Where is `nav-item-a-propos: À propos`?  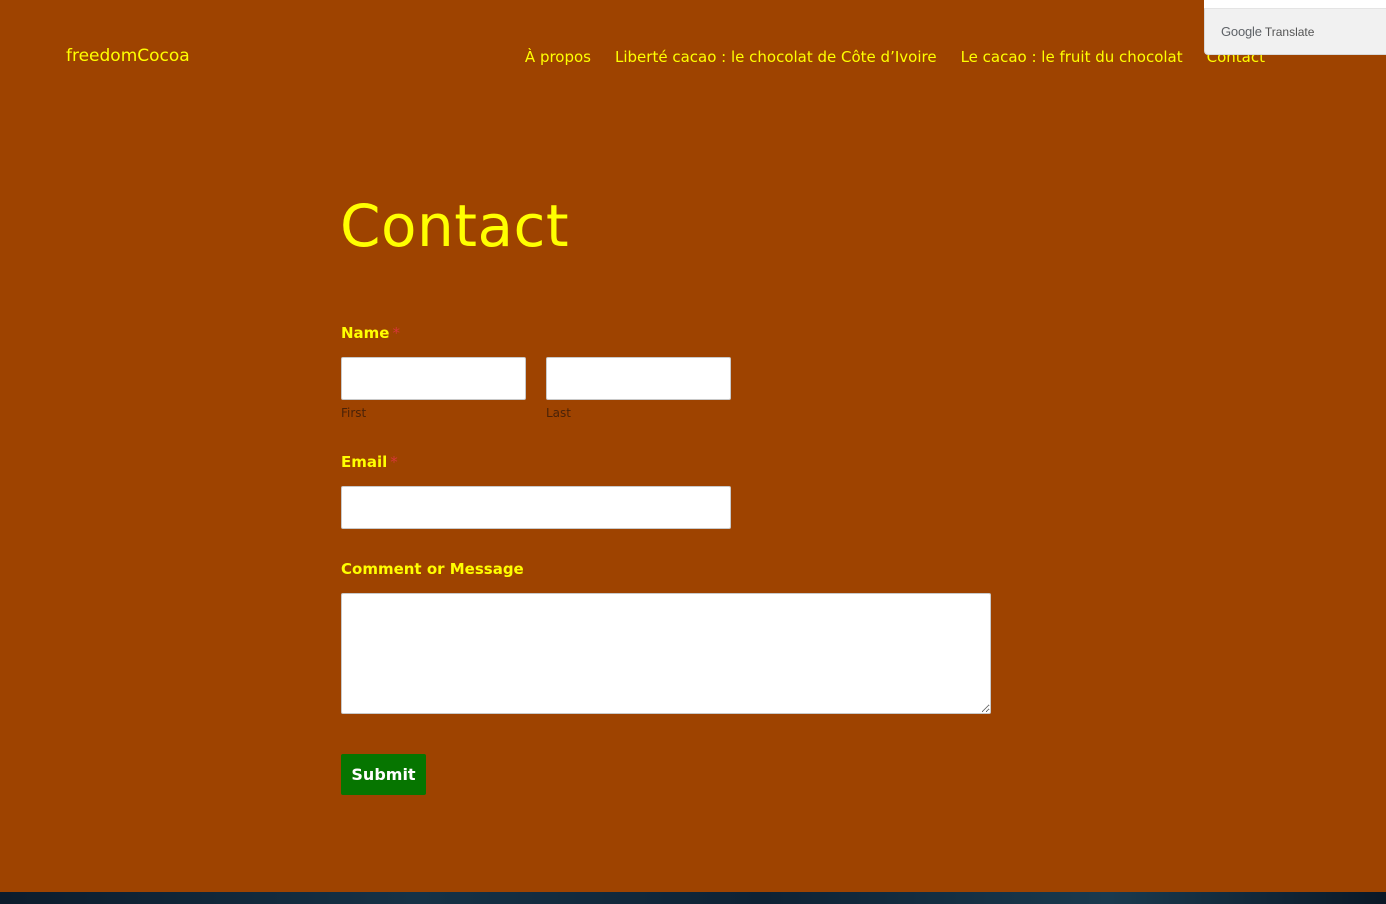
nav-item-a-propos: À propos is located at coordinates (558, 57).